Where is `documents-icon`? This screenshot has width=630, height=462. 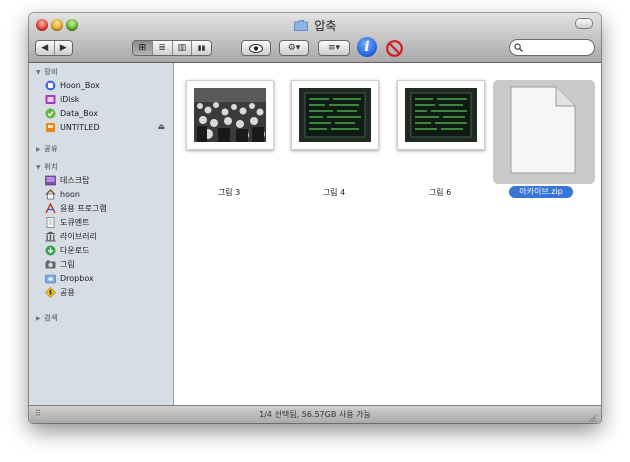
documents-icon is located at coordinates (50, 222).